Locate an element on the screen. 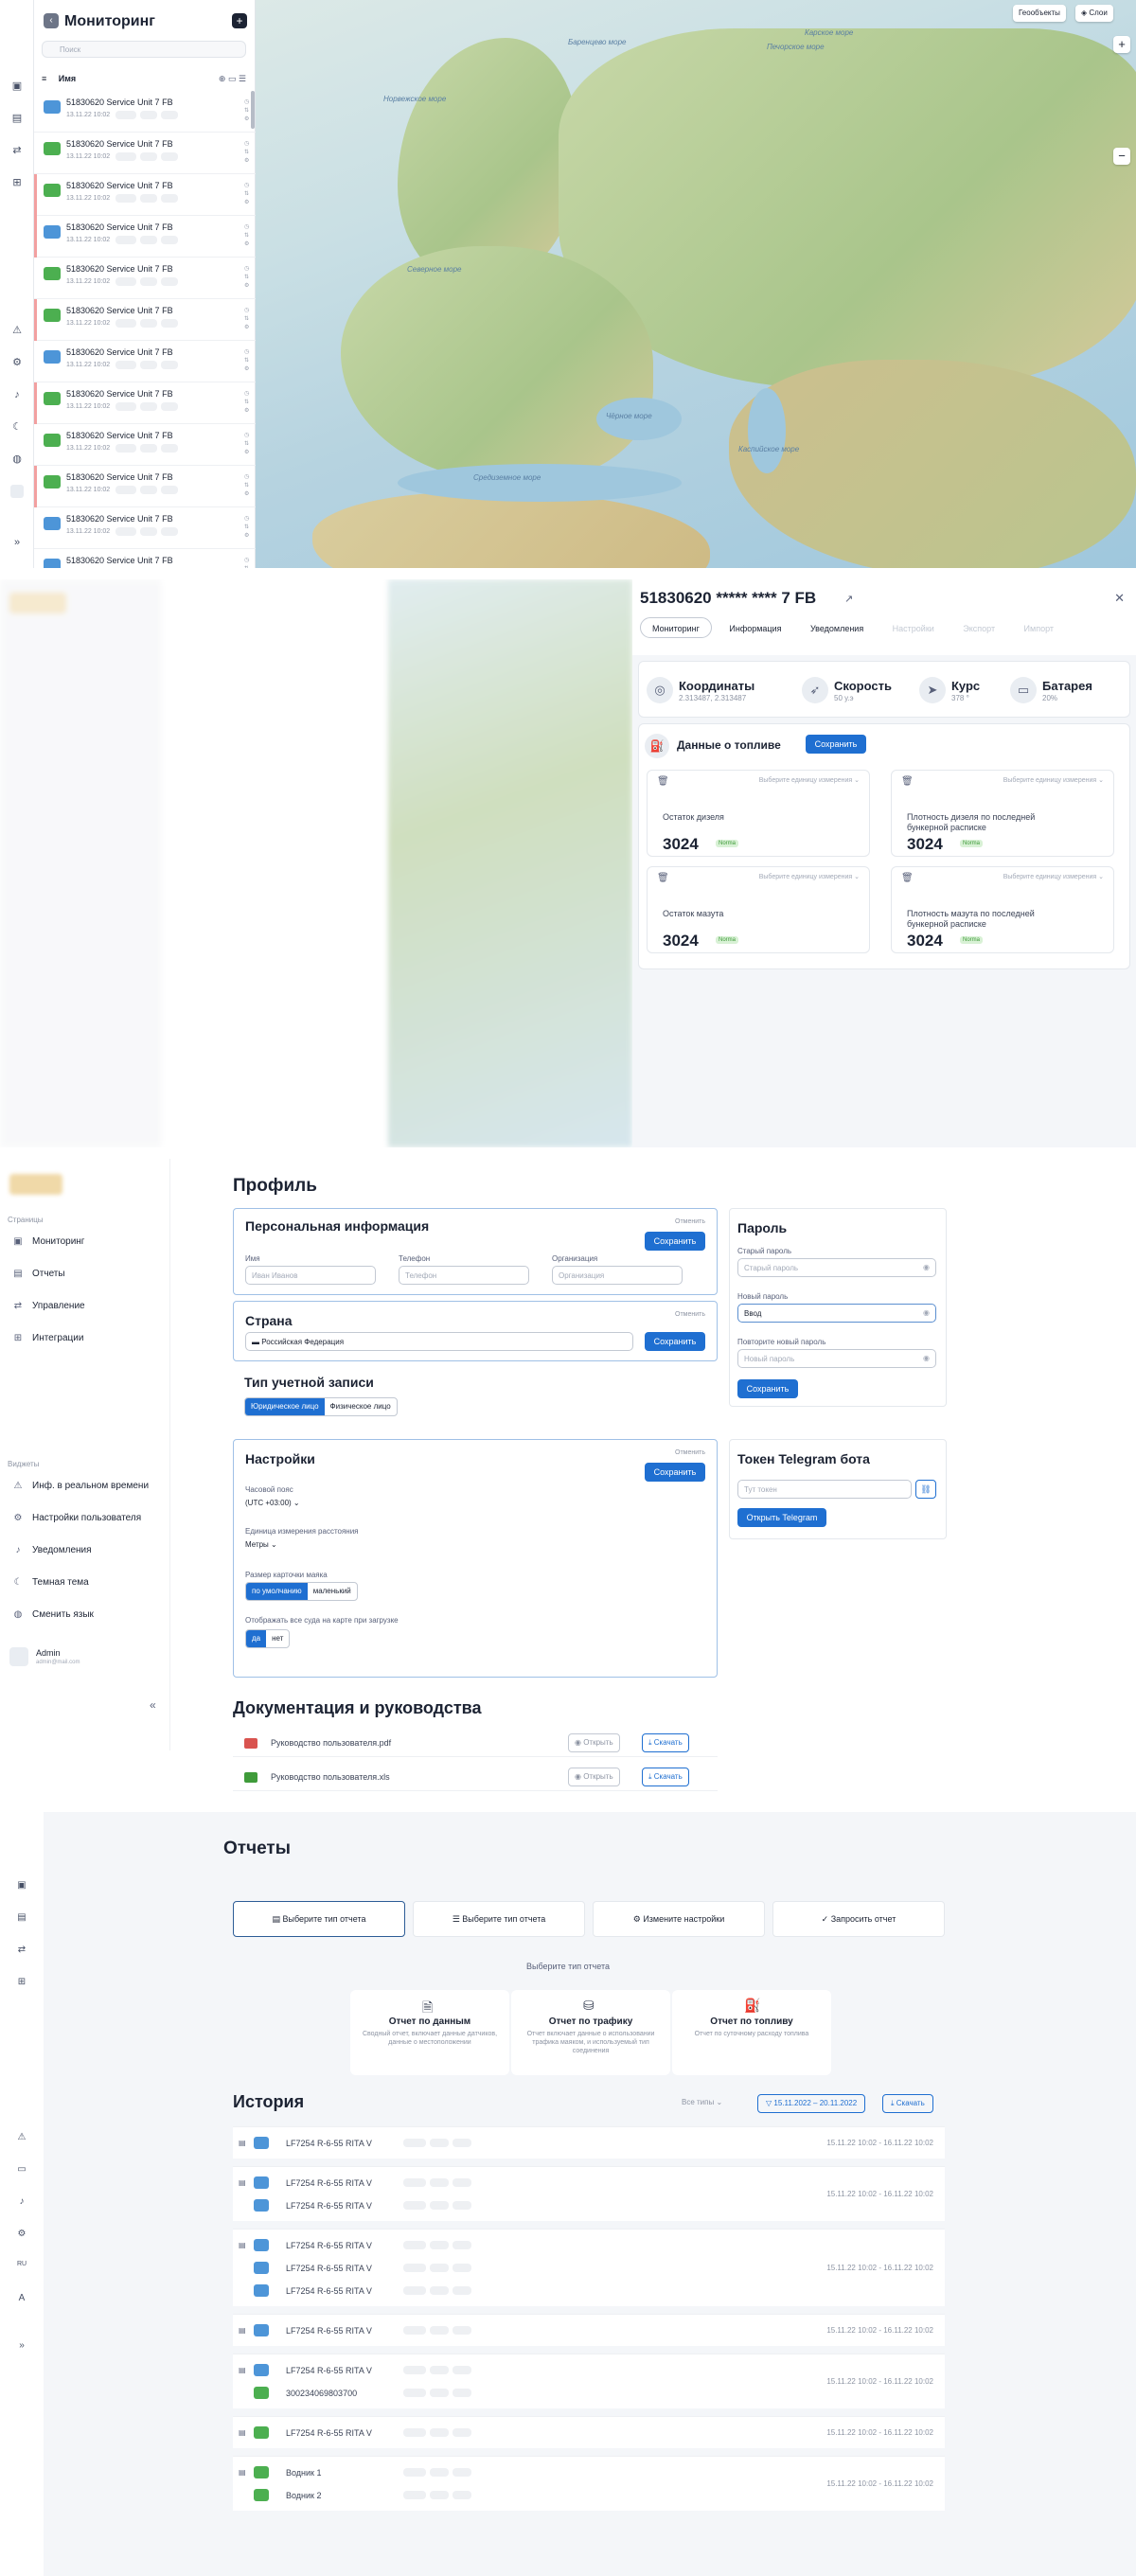 The height and width of the screenshot is (2576, 1136). password-save-button: Сохранить is located at coordinates (767, 1389).